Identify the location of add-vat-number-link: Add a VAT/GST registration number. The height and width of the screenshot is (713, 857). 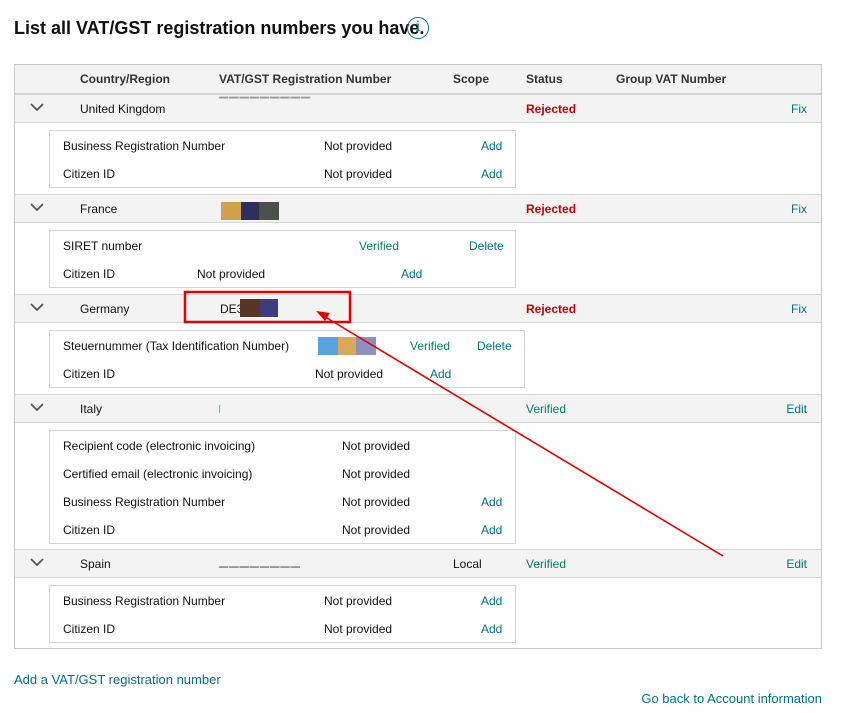
(117, 679).